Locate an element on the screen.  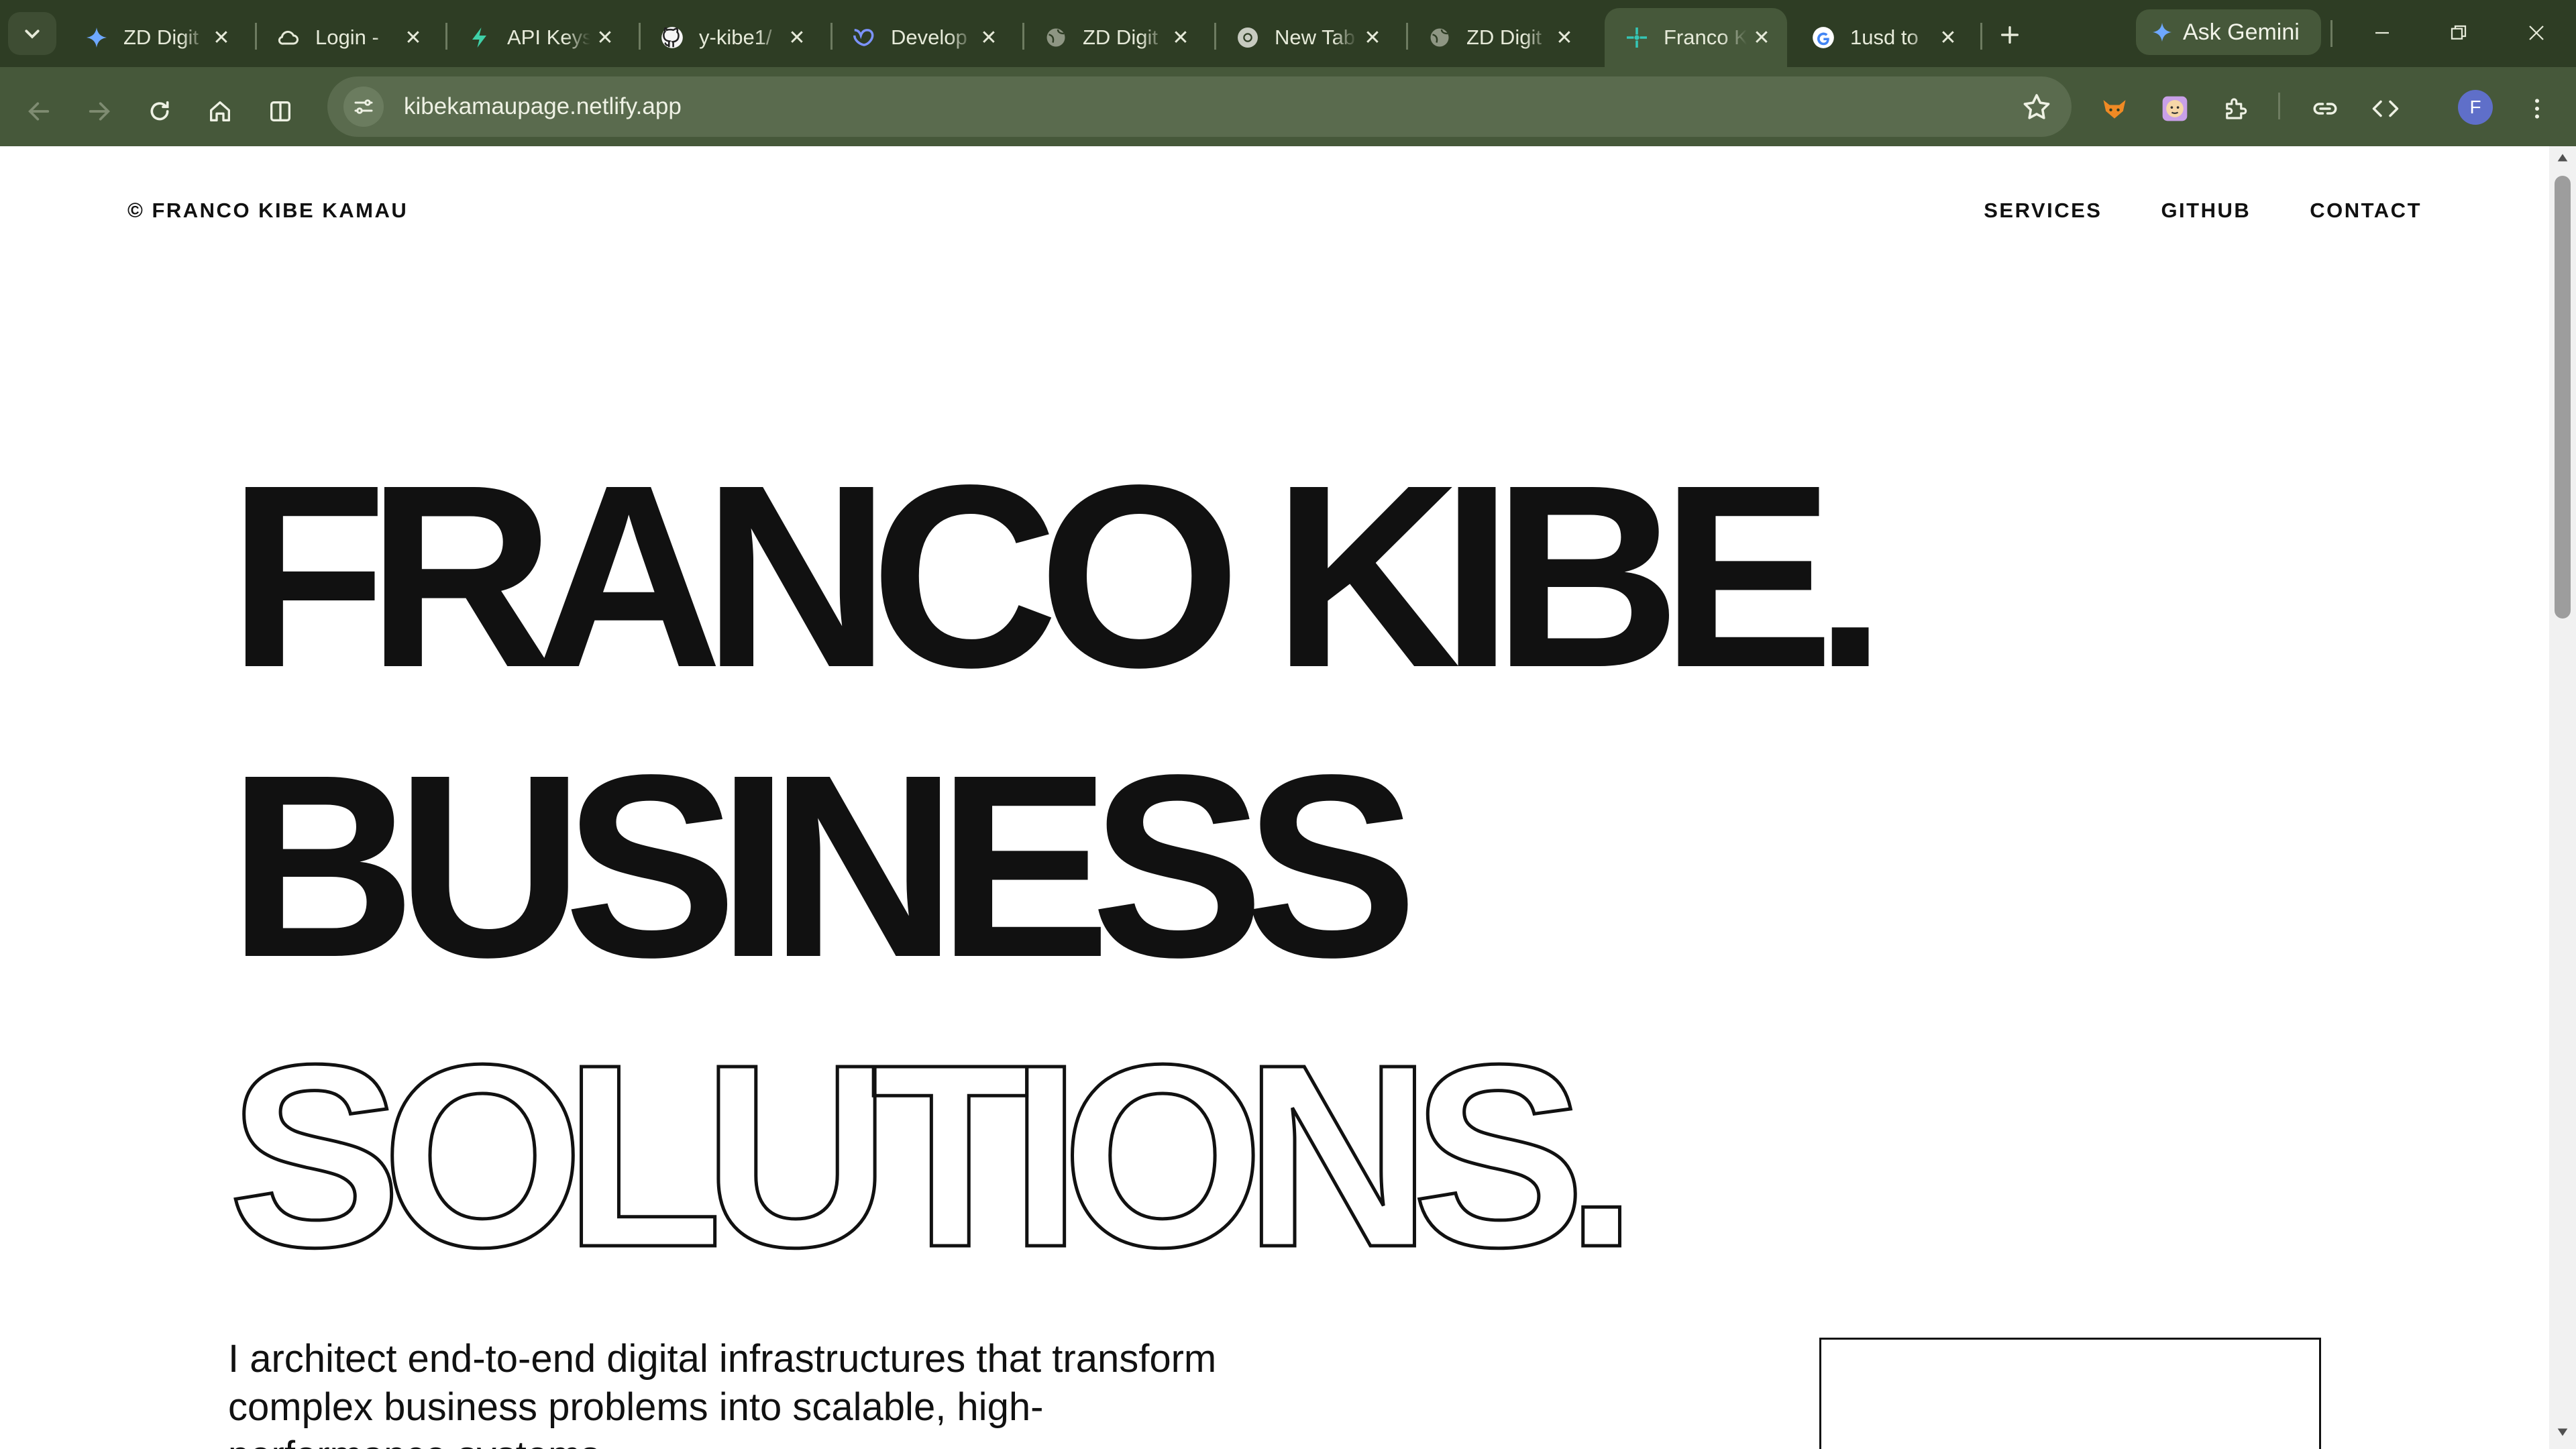
tab-title: 1usd to is located at coordinates (1884, 37).